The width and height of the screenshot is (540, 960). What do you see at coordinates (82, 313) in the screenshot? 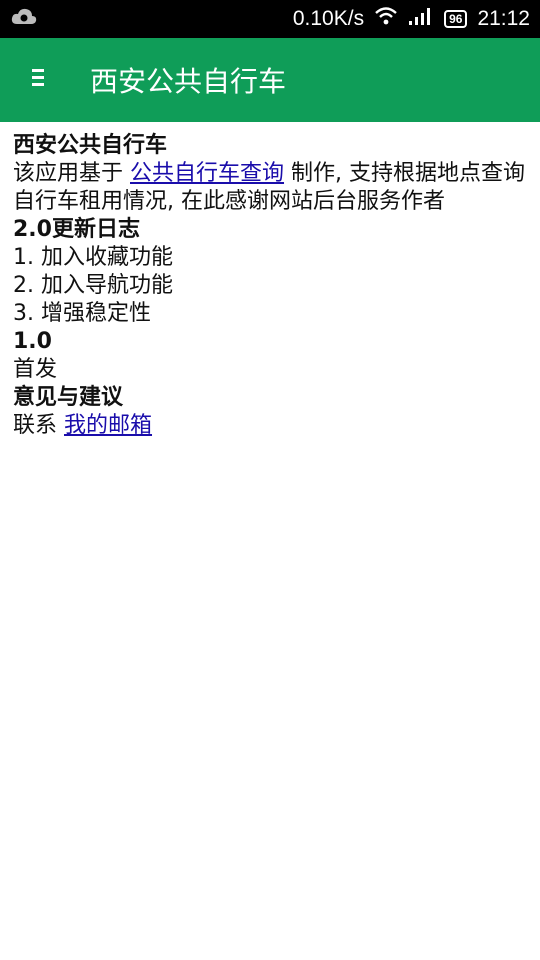
I see `changelog-item-3: 3. 增强稳定性` at bounding box center [82, 313].